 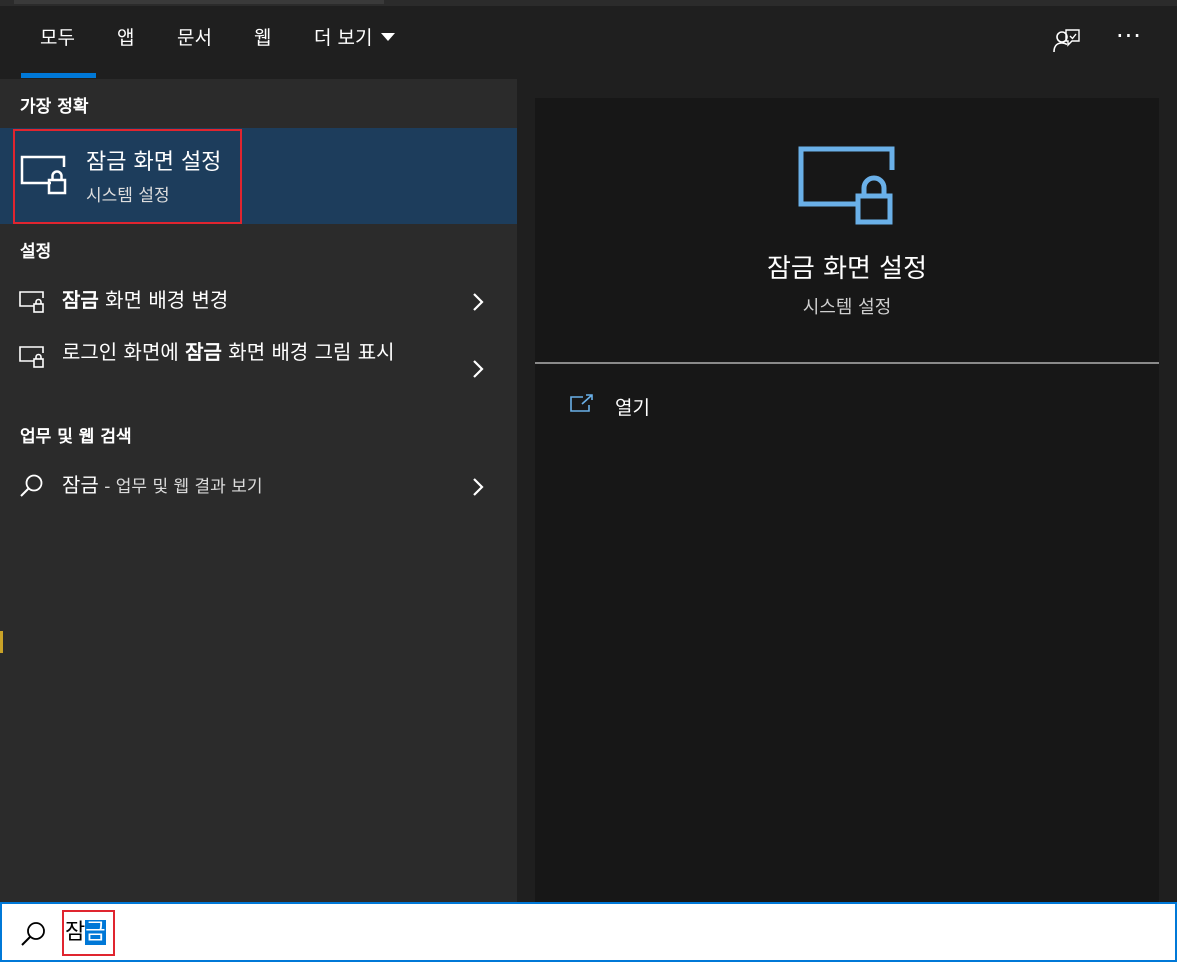 What do you see at coordinates (258, 369) in the screenshot?
I see `settings-item-show-lock-background-on-signin: 로그인 화면에 잠금 화면 배경 그림 표시` at bounding box center [258, 369].